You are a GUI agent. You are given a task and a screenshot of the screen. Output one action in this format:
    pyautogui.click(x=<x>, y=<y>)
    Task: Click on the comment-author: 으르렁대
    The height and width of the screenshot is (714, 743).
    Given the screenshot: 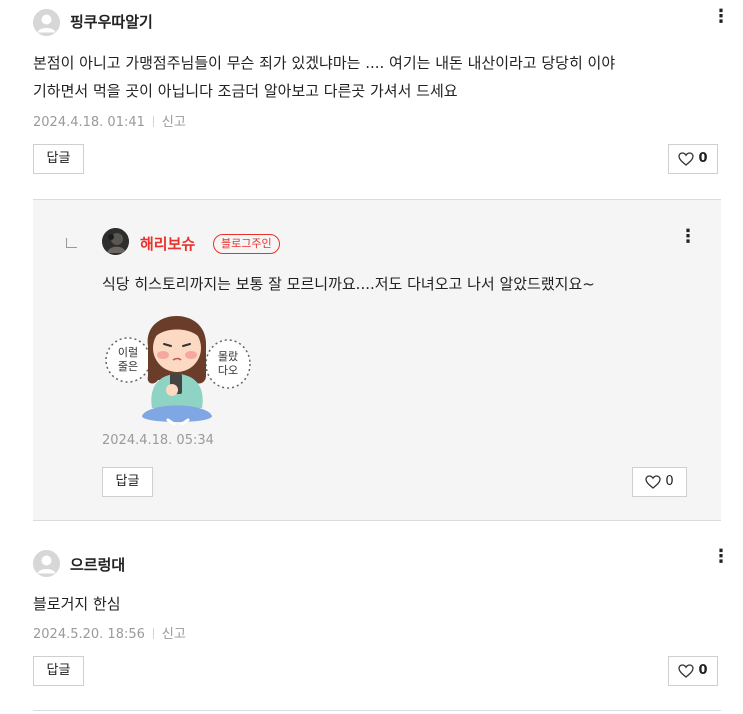 What is the action you would take?
    pyautogui.click(x=97, y=564)
    